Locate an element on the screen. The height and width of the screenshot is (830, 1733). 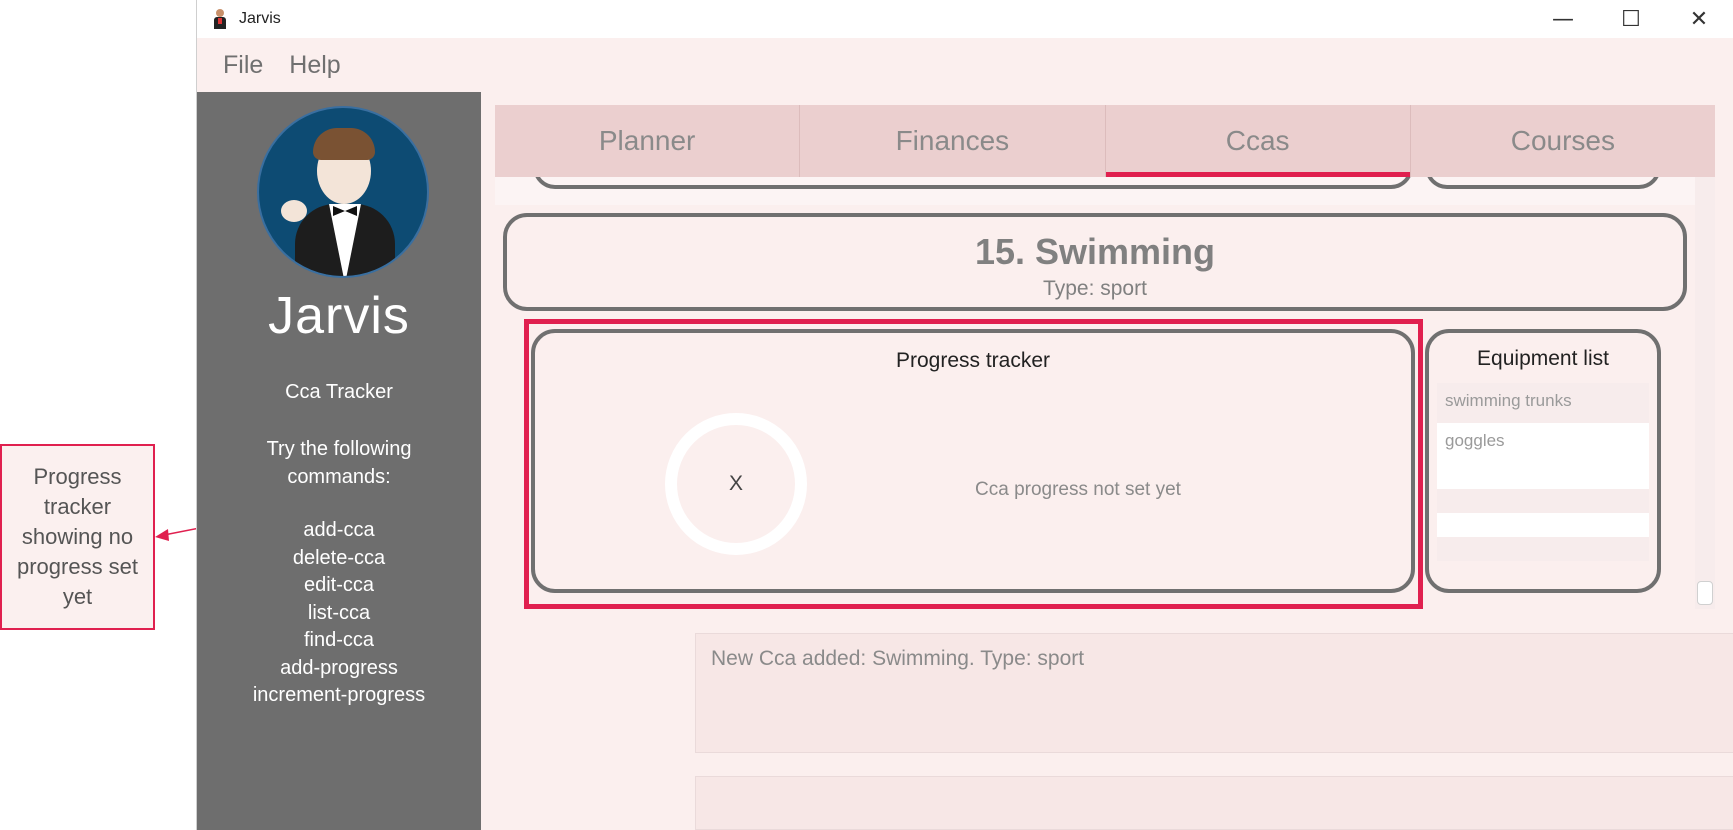
command-item: list-cca is located at coordinates (339, 612).